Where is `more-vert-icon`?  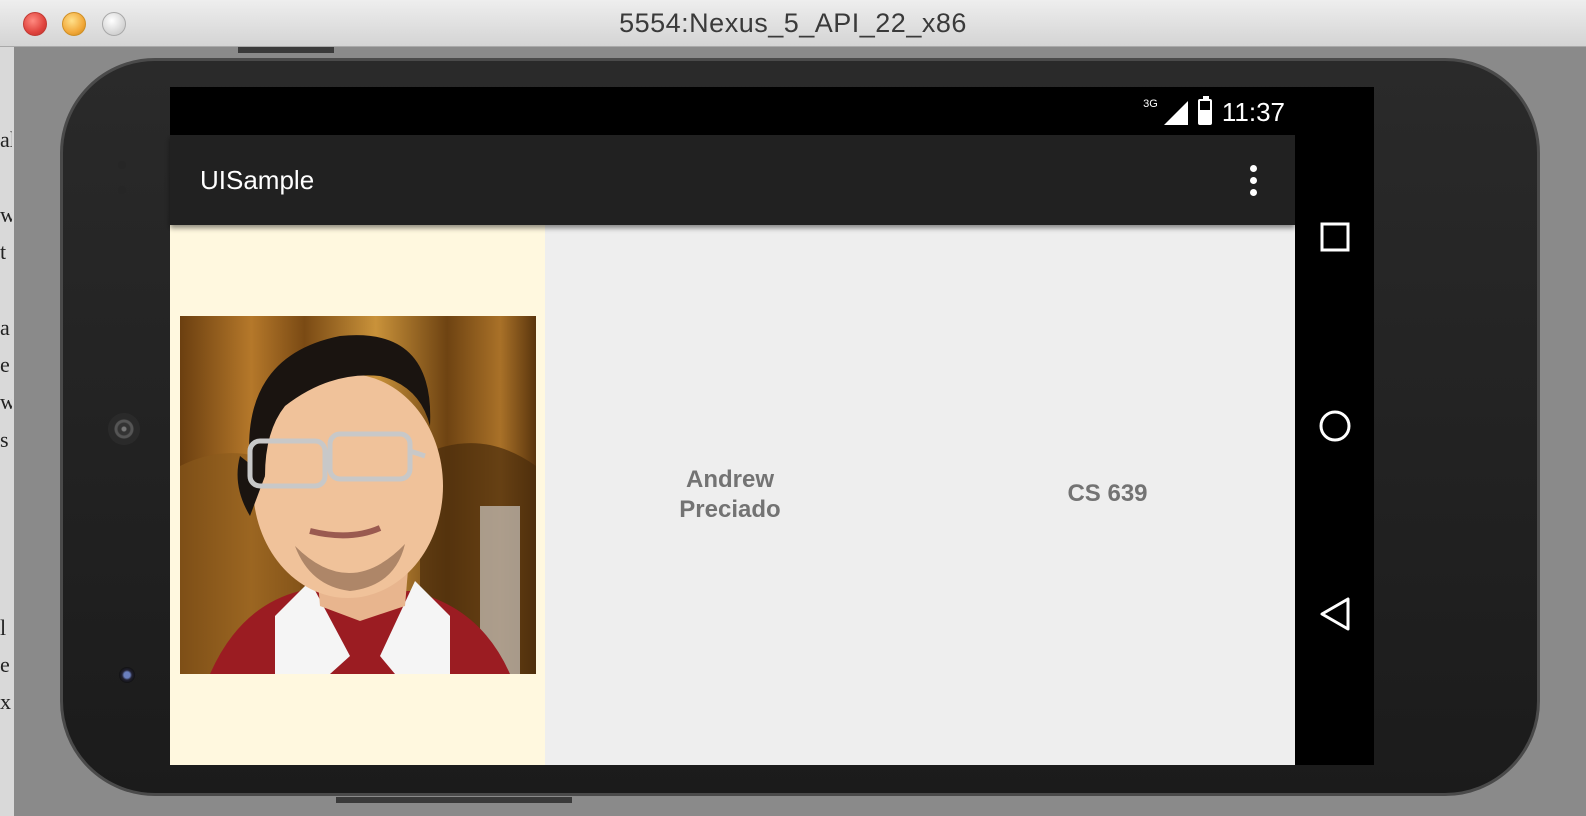
more-vert-icon is located at coordinates (1253, 180).